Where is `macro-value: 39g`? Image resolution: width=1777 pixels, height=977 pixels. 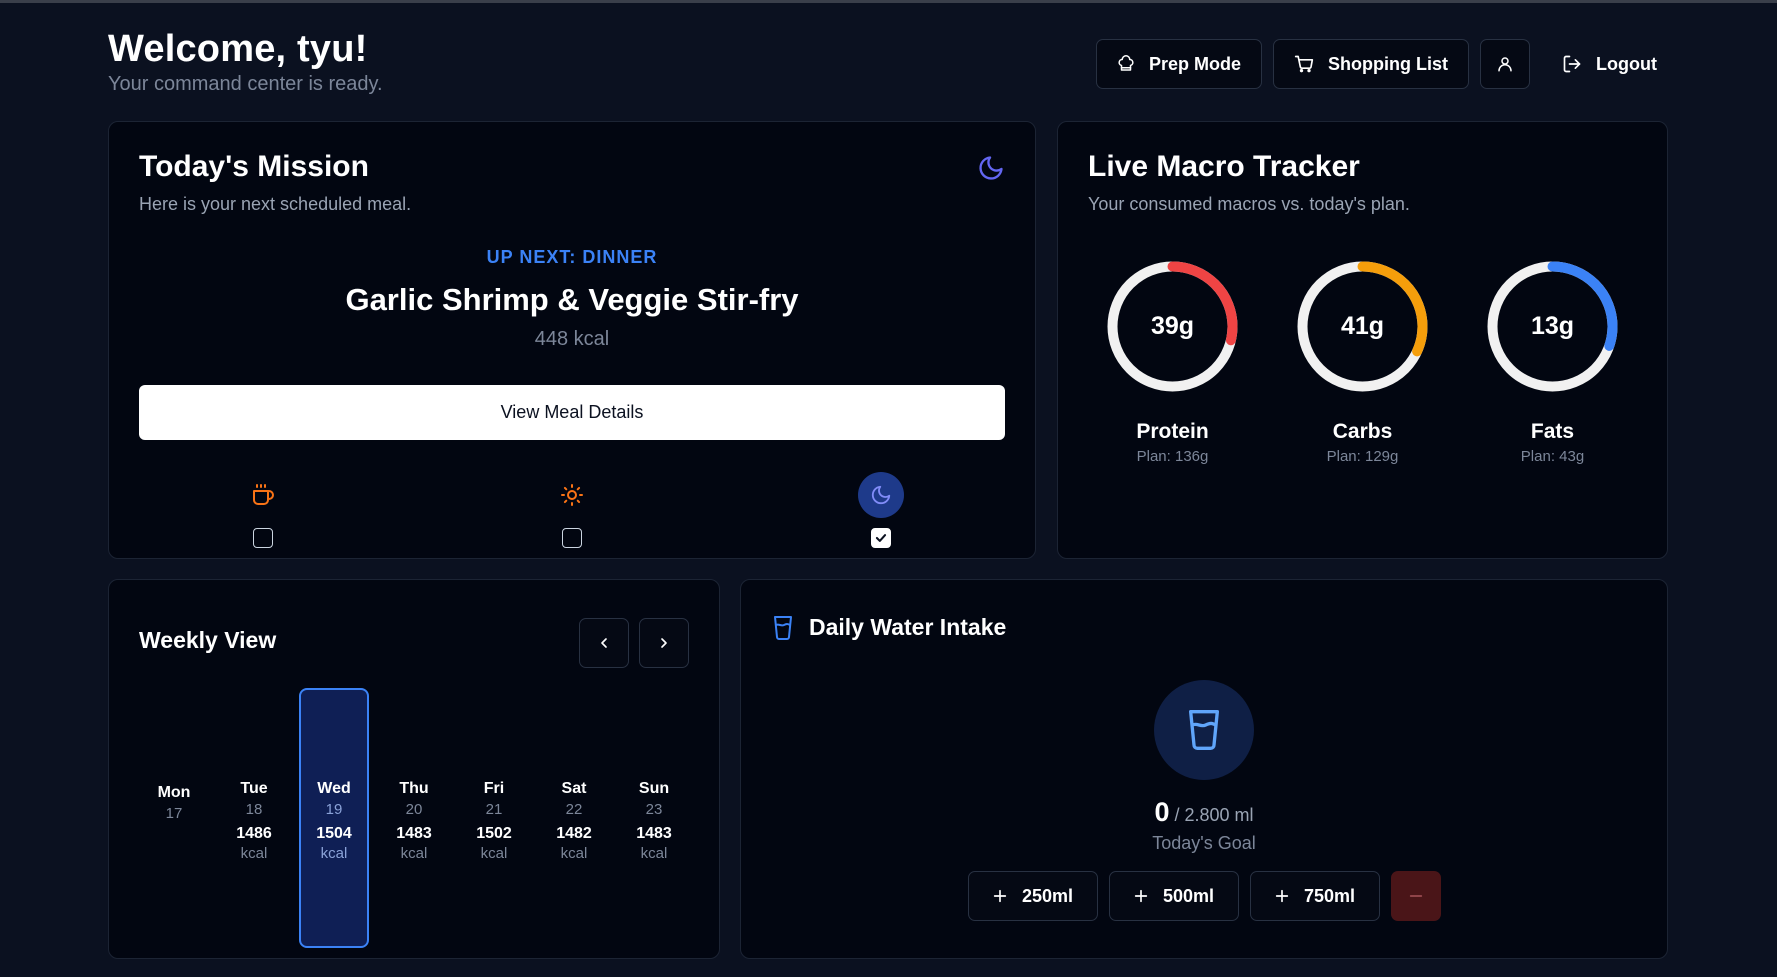 macro-value: 39g is located at coordinates (1172, 326).